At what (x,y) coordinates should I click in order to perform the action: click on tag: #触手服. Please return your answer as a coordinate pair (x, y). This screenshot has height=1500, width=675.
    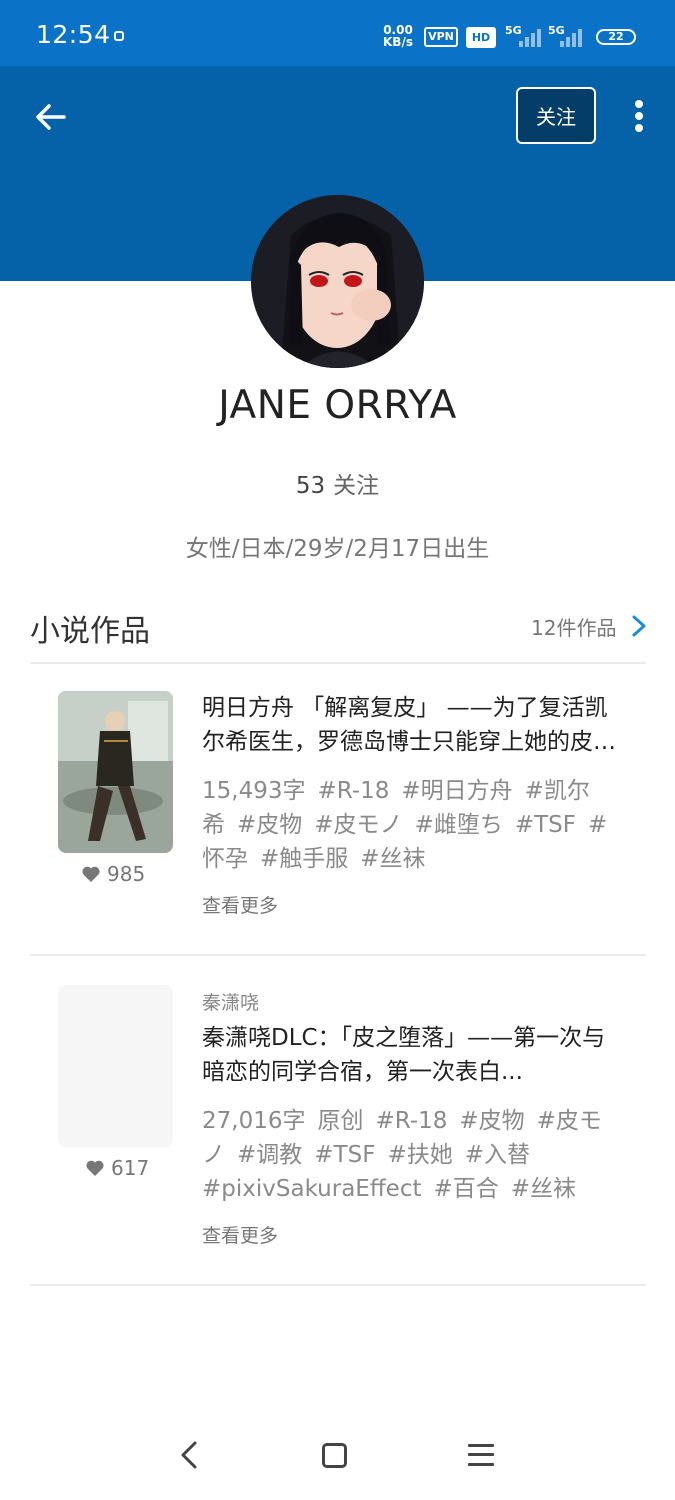
    Looking at the image, I should click on (304, 859).